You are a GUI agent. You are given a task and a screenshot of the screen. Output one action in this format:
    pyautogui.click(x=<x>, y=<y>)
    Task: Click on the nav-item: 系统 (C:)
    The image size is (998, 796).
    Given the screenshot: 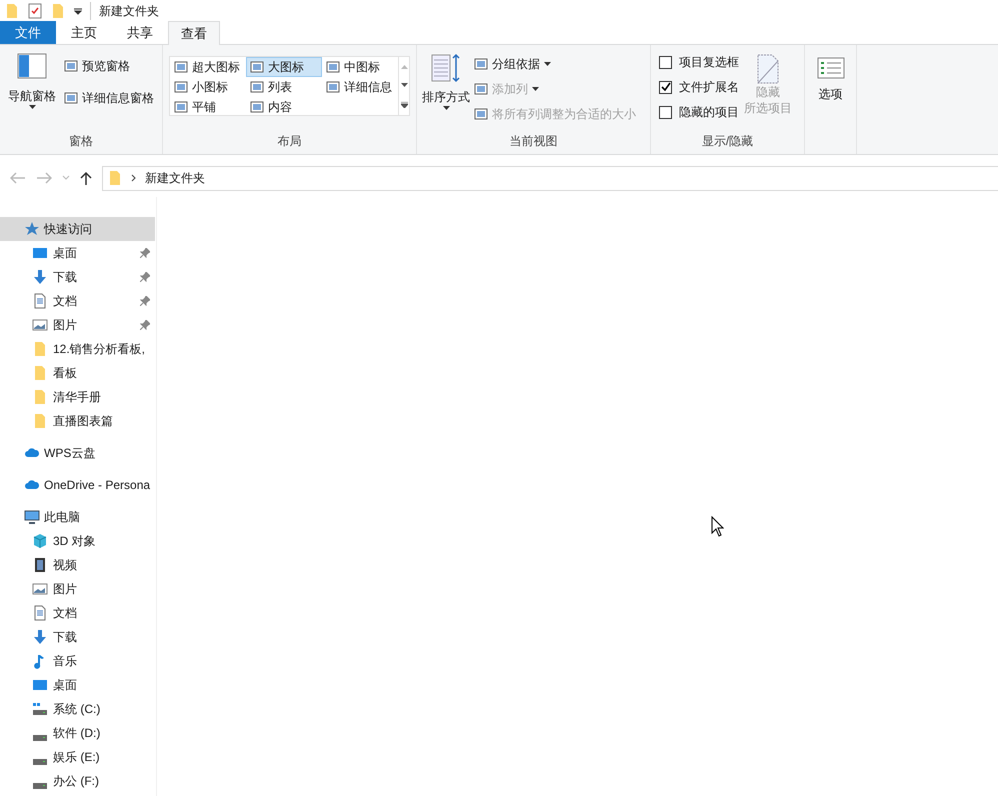 What is the action you would take?
    pyautogui.click(x=77, y=709)
    